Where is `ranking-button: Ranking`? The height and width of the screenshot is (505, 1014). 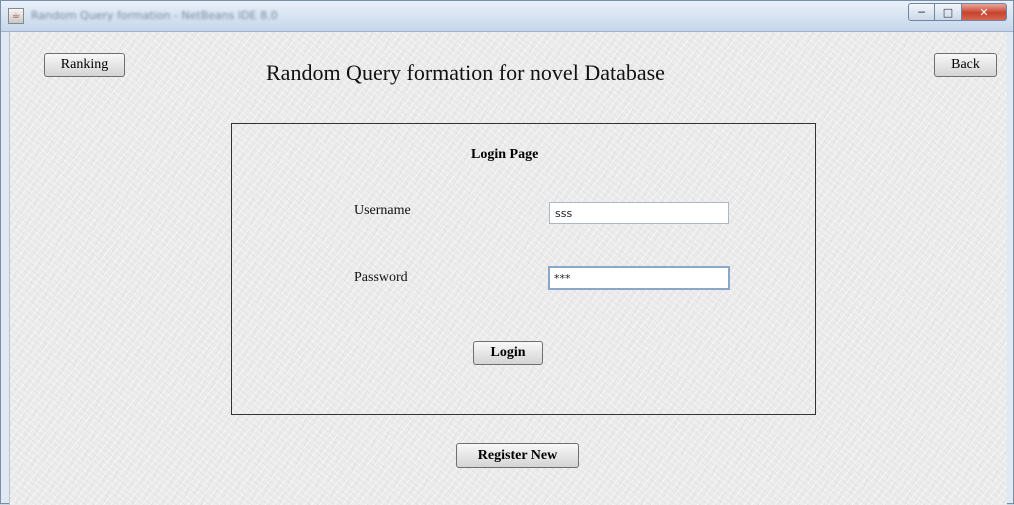 ranking-button: Ranking is located at coordinates (84, 65).